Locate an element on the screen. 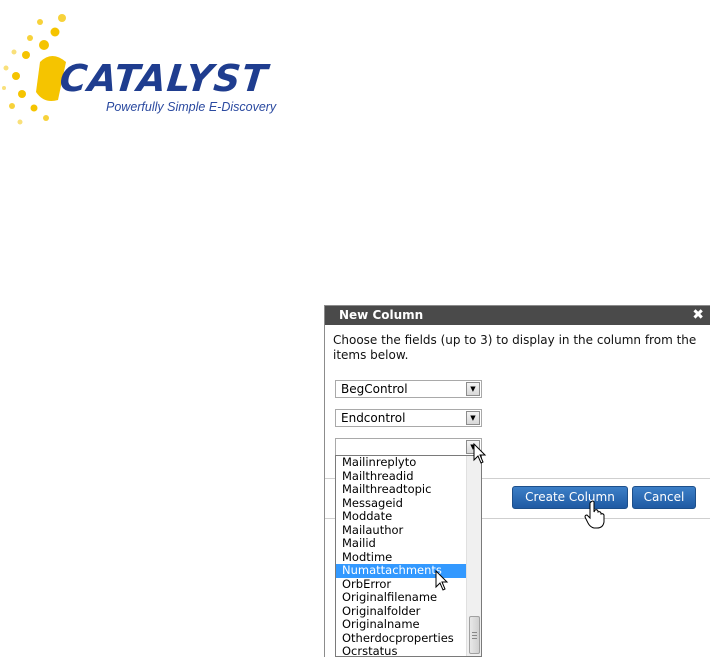 This screenshot has height=657, width=710. list-item: Originalfilename is located at coordinates (401, 597).